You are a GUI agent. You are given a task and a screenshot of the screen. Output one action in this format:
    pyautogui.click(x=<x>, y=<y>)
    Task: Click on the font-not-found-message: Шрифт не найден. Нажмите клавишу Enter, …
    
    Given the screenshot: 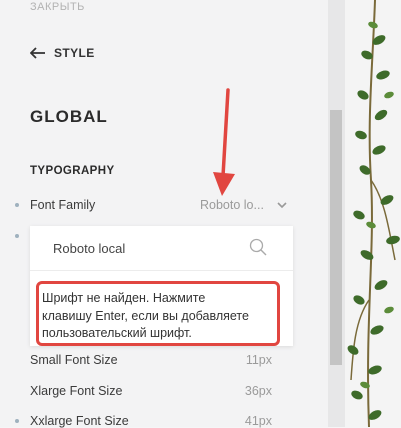 What is the action you would take?
    pyautogui.click(x=158, y=313)
    